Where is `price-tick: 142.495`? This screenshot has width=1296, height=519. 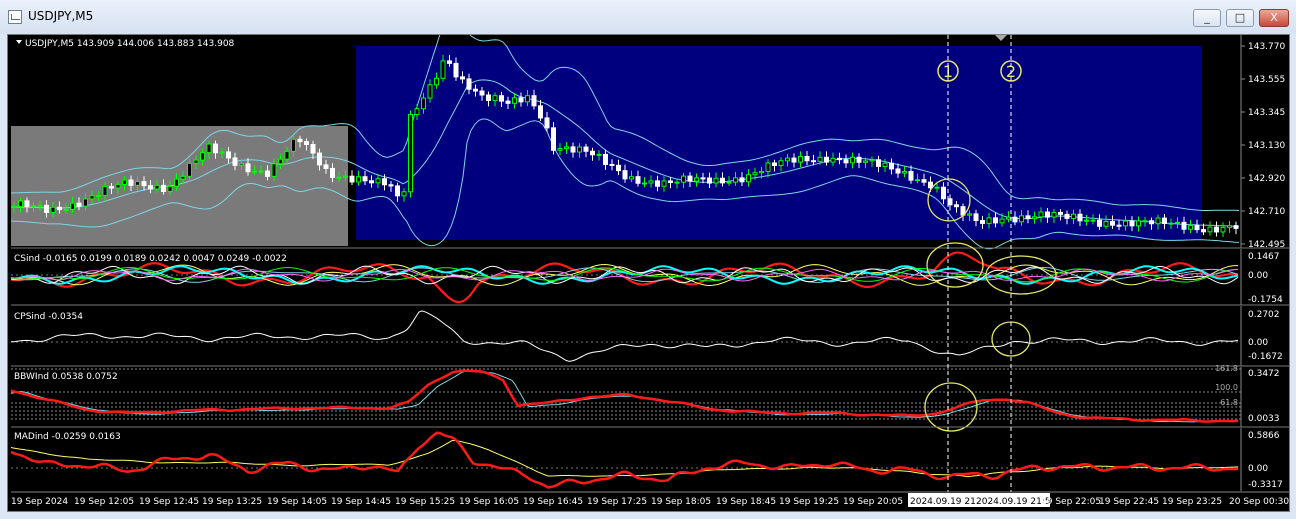 price-tick: 142.495 is located at coordinates (1266, 245).